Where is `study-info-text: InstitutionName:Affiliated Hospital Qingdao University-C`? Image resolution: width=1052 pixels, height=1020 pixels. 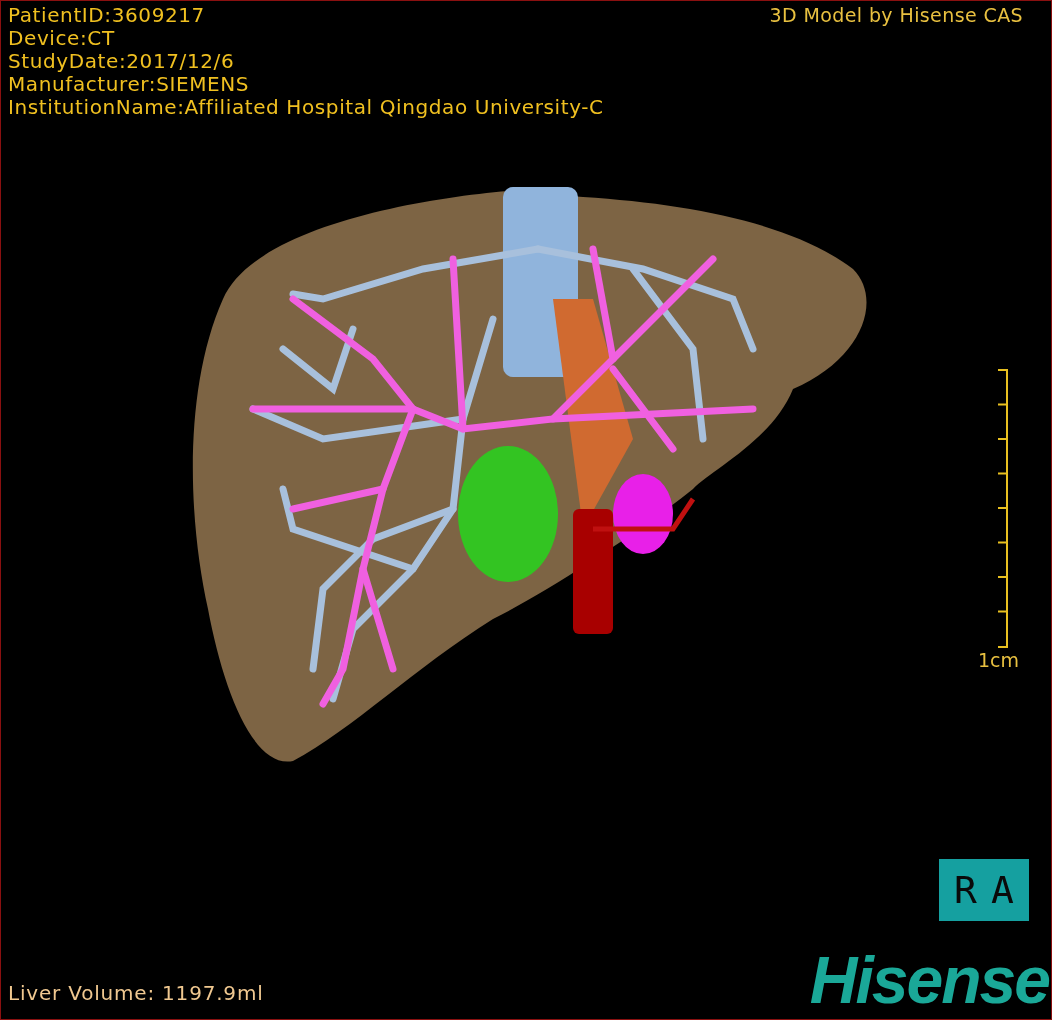
study-info-text: InstitutionName:Affiliated Hospital Qingdao University-C is located at coordinates (306, 107).